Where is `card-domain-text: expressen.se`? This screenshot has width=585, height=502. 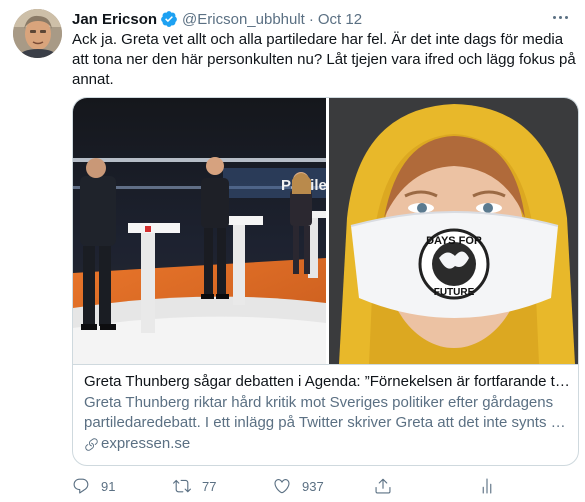 card-domain-text: expressen.se is located at coordinates (145, 444).